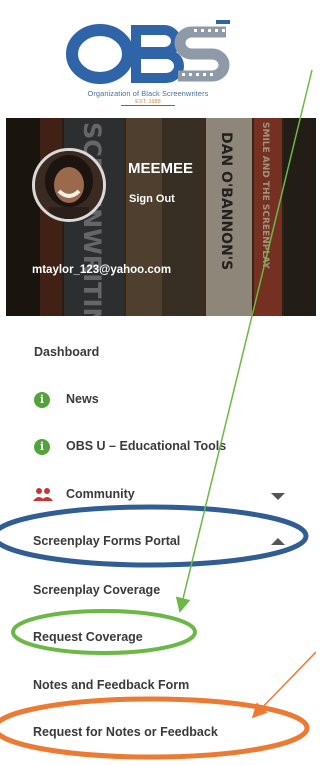 This screenshot has height=765, width=320. Describe the element at coordinates (146, 446) in the screenshot. I see `nav-label: OBS U – Educational Tools` at that location.